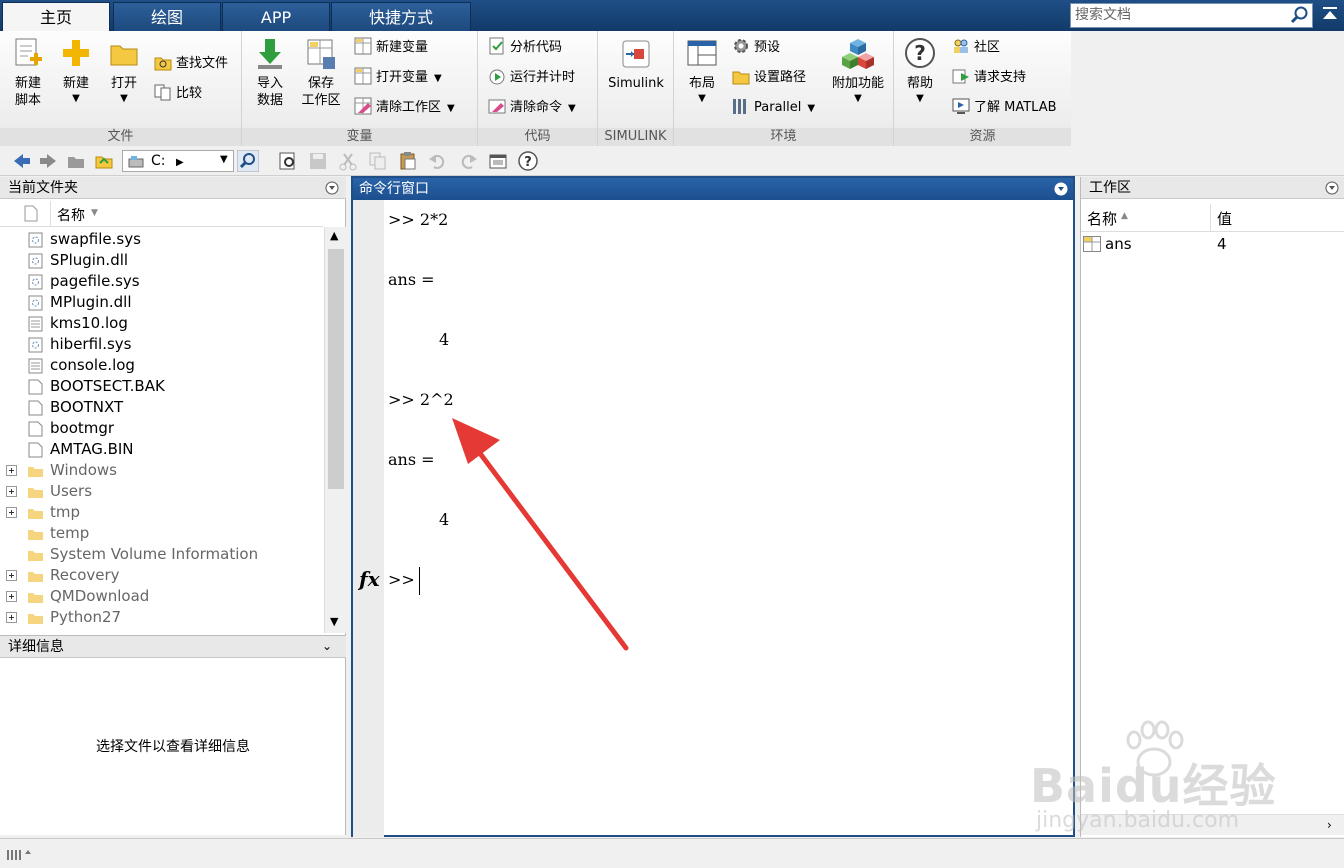 The image size is (1344, 868). Describe the element at coordinates (1138, 820) in the screenshot. I see `watermark-url: jingyan.baidu.com` at that location.